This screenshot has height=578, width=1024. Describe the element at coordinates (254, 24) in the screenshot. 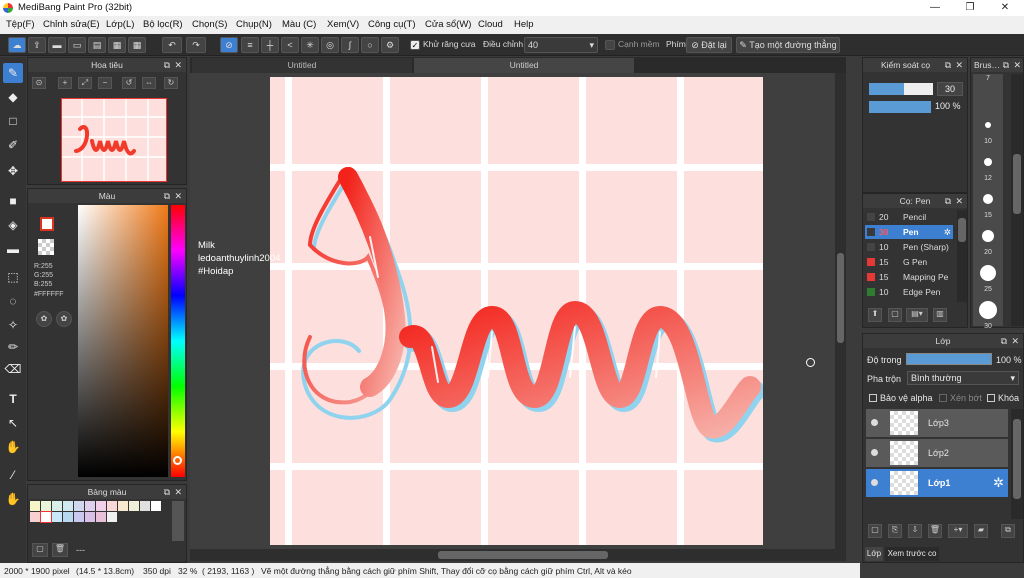

I see `menu-snap: Chụp(N)` at that location.